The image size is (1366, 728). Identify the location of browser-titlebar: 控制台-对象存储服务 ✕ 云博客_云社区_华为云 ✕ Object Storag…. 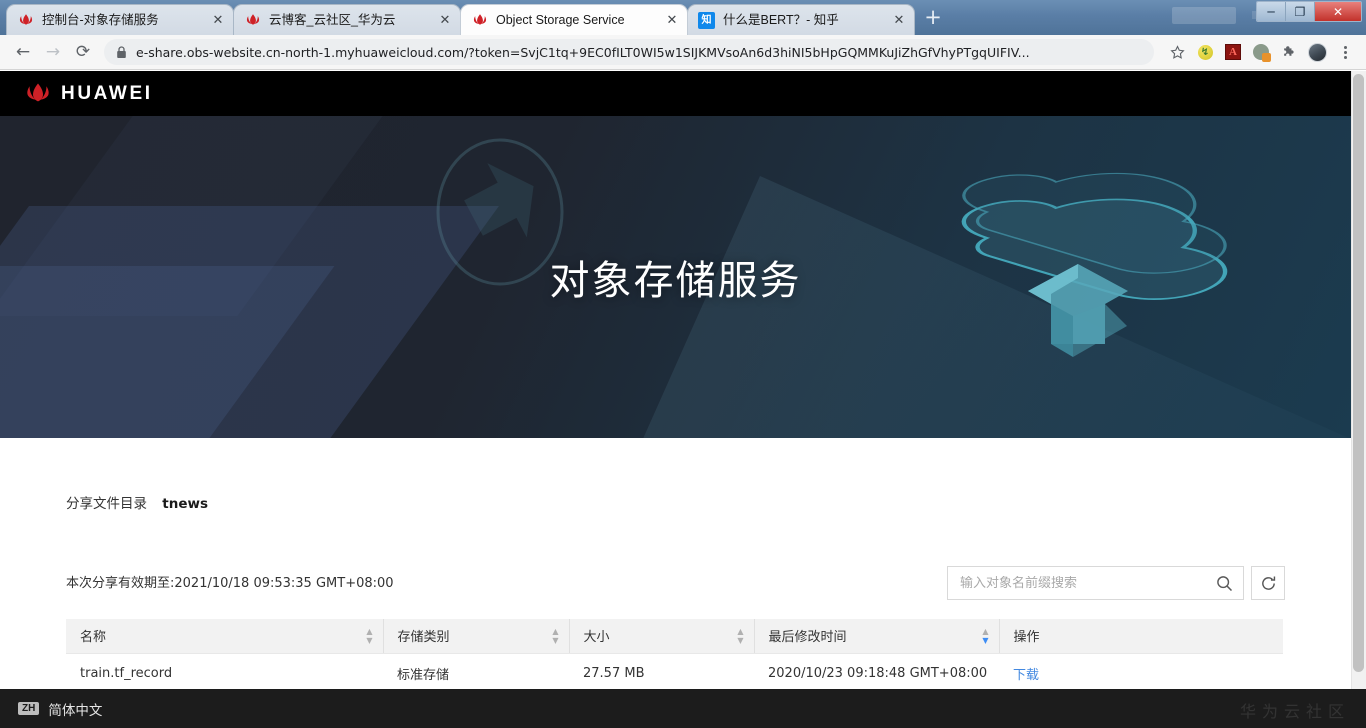
(683, 17).